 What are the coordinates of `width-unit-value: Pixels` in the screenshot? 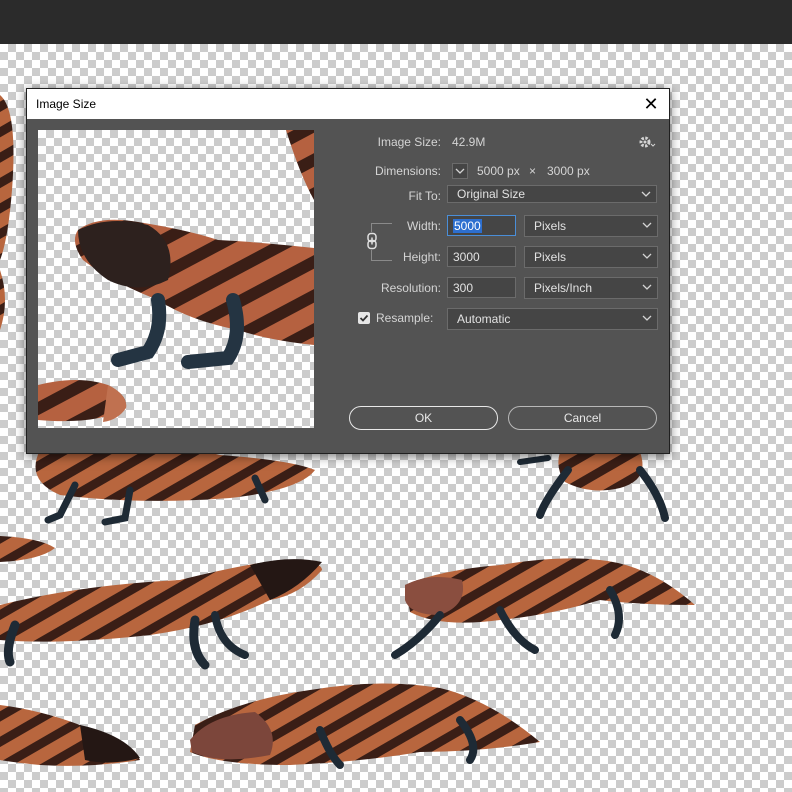 It's located at (550, 226).